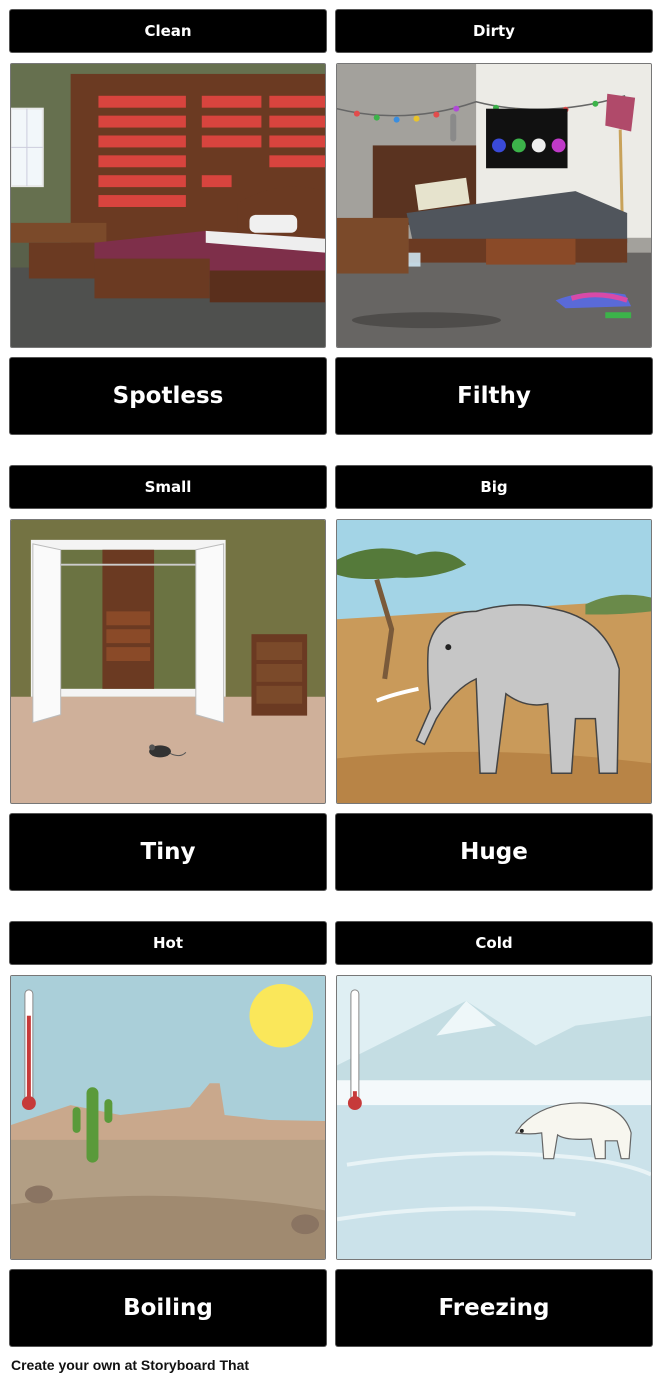 Image resolution: width=664 pixels, height=1385 pixels. Describe the element at coordinates (168, 1308) in the screenshot. I see `panel-word: Boiling` at that location.